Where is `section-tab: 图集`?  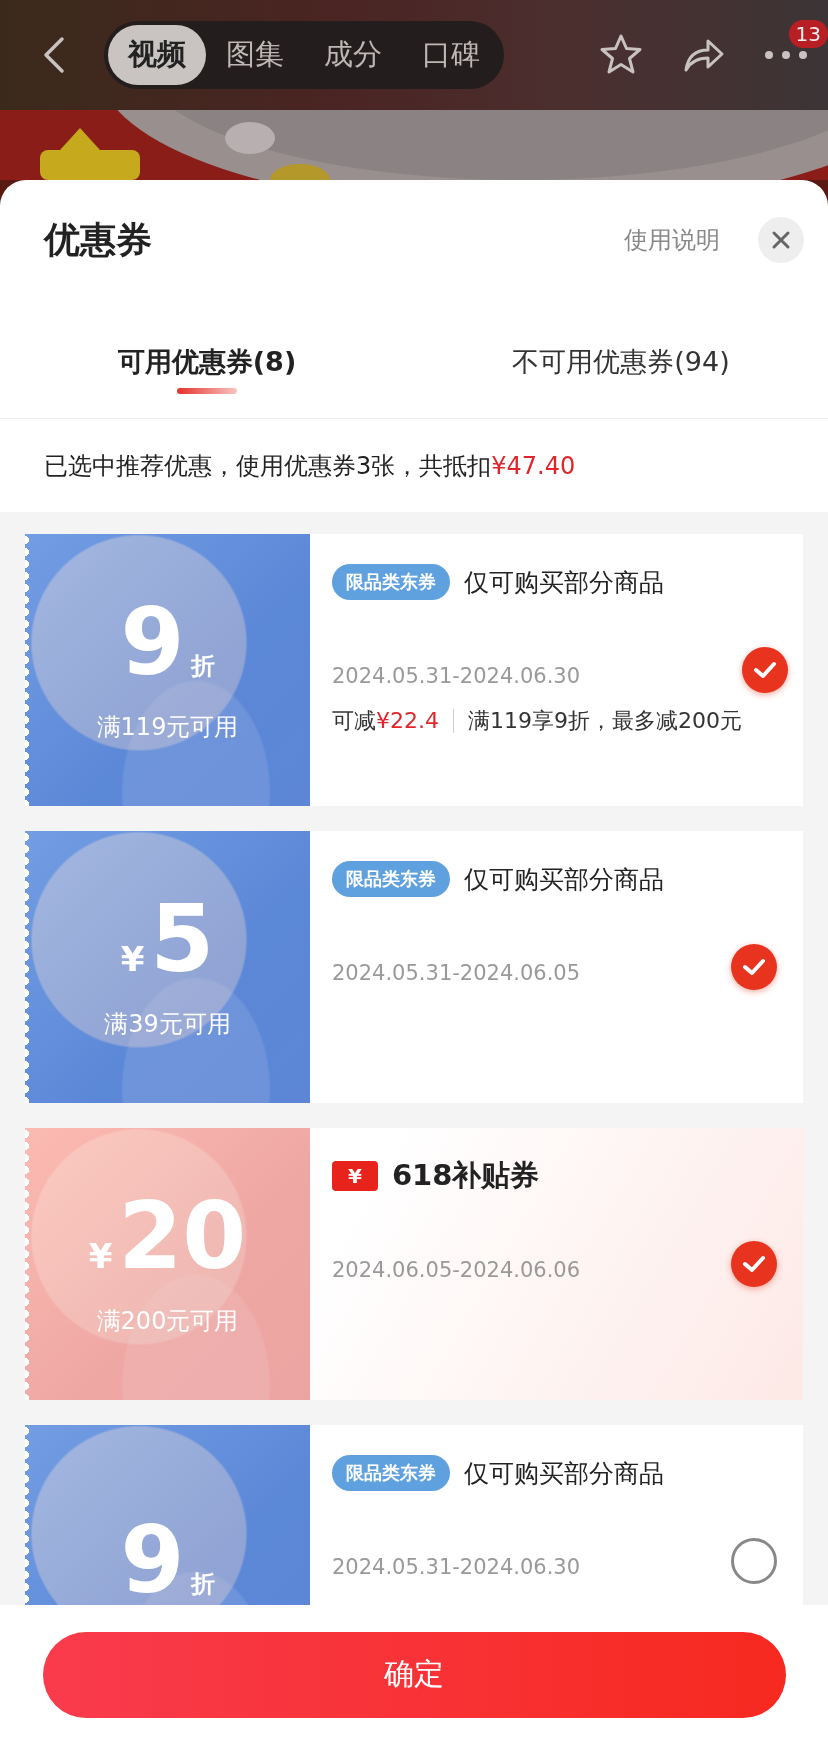 section-tab: 图集 is located at coordinates (255, 55).